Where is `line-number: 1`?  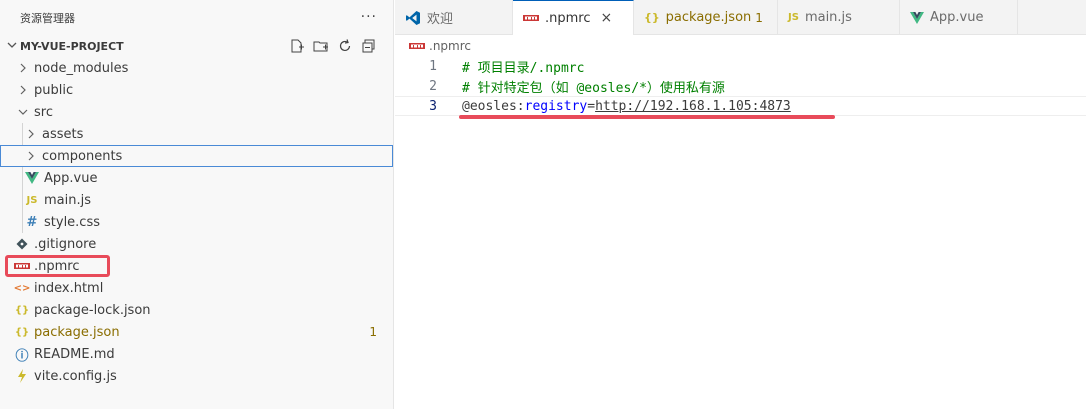
line-number: 1 is located at coordinates (433, 66).